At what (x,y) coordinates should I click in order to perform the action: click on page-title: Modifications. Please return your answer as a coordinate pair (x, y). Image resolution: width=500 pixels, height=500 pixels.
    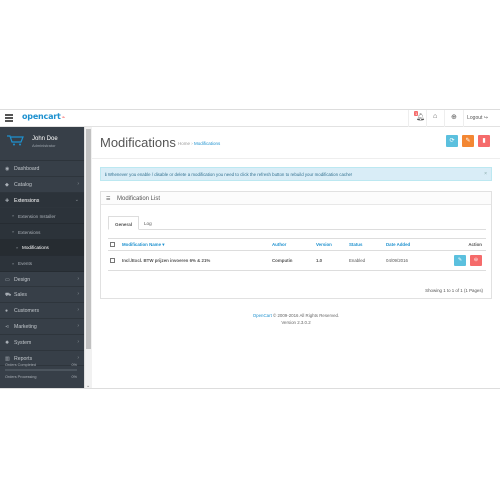
    Looking at the image, I should click on (138, 142).